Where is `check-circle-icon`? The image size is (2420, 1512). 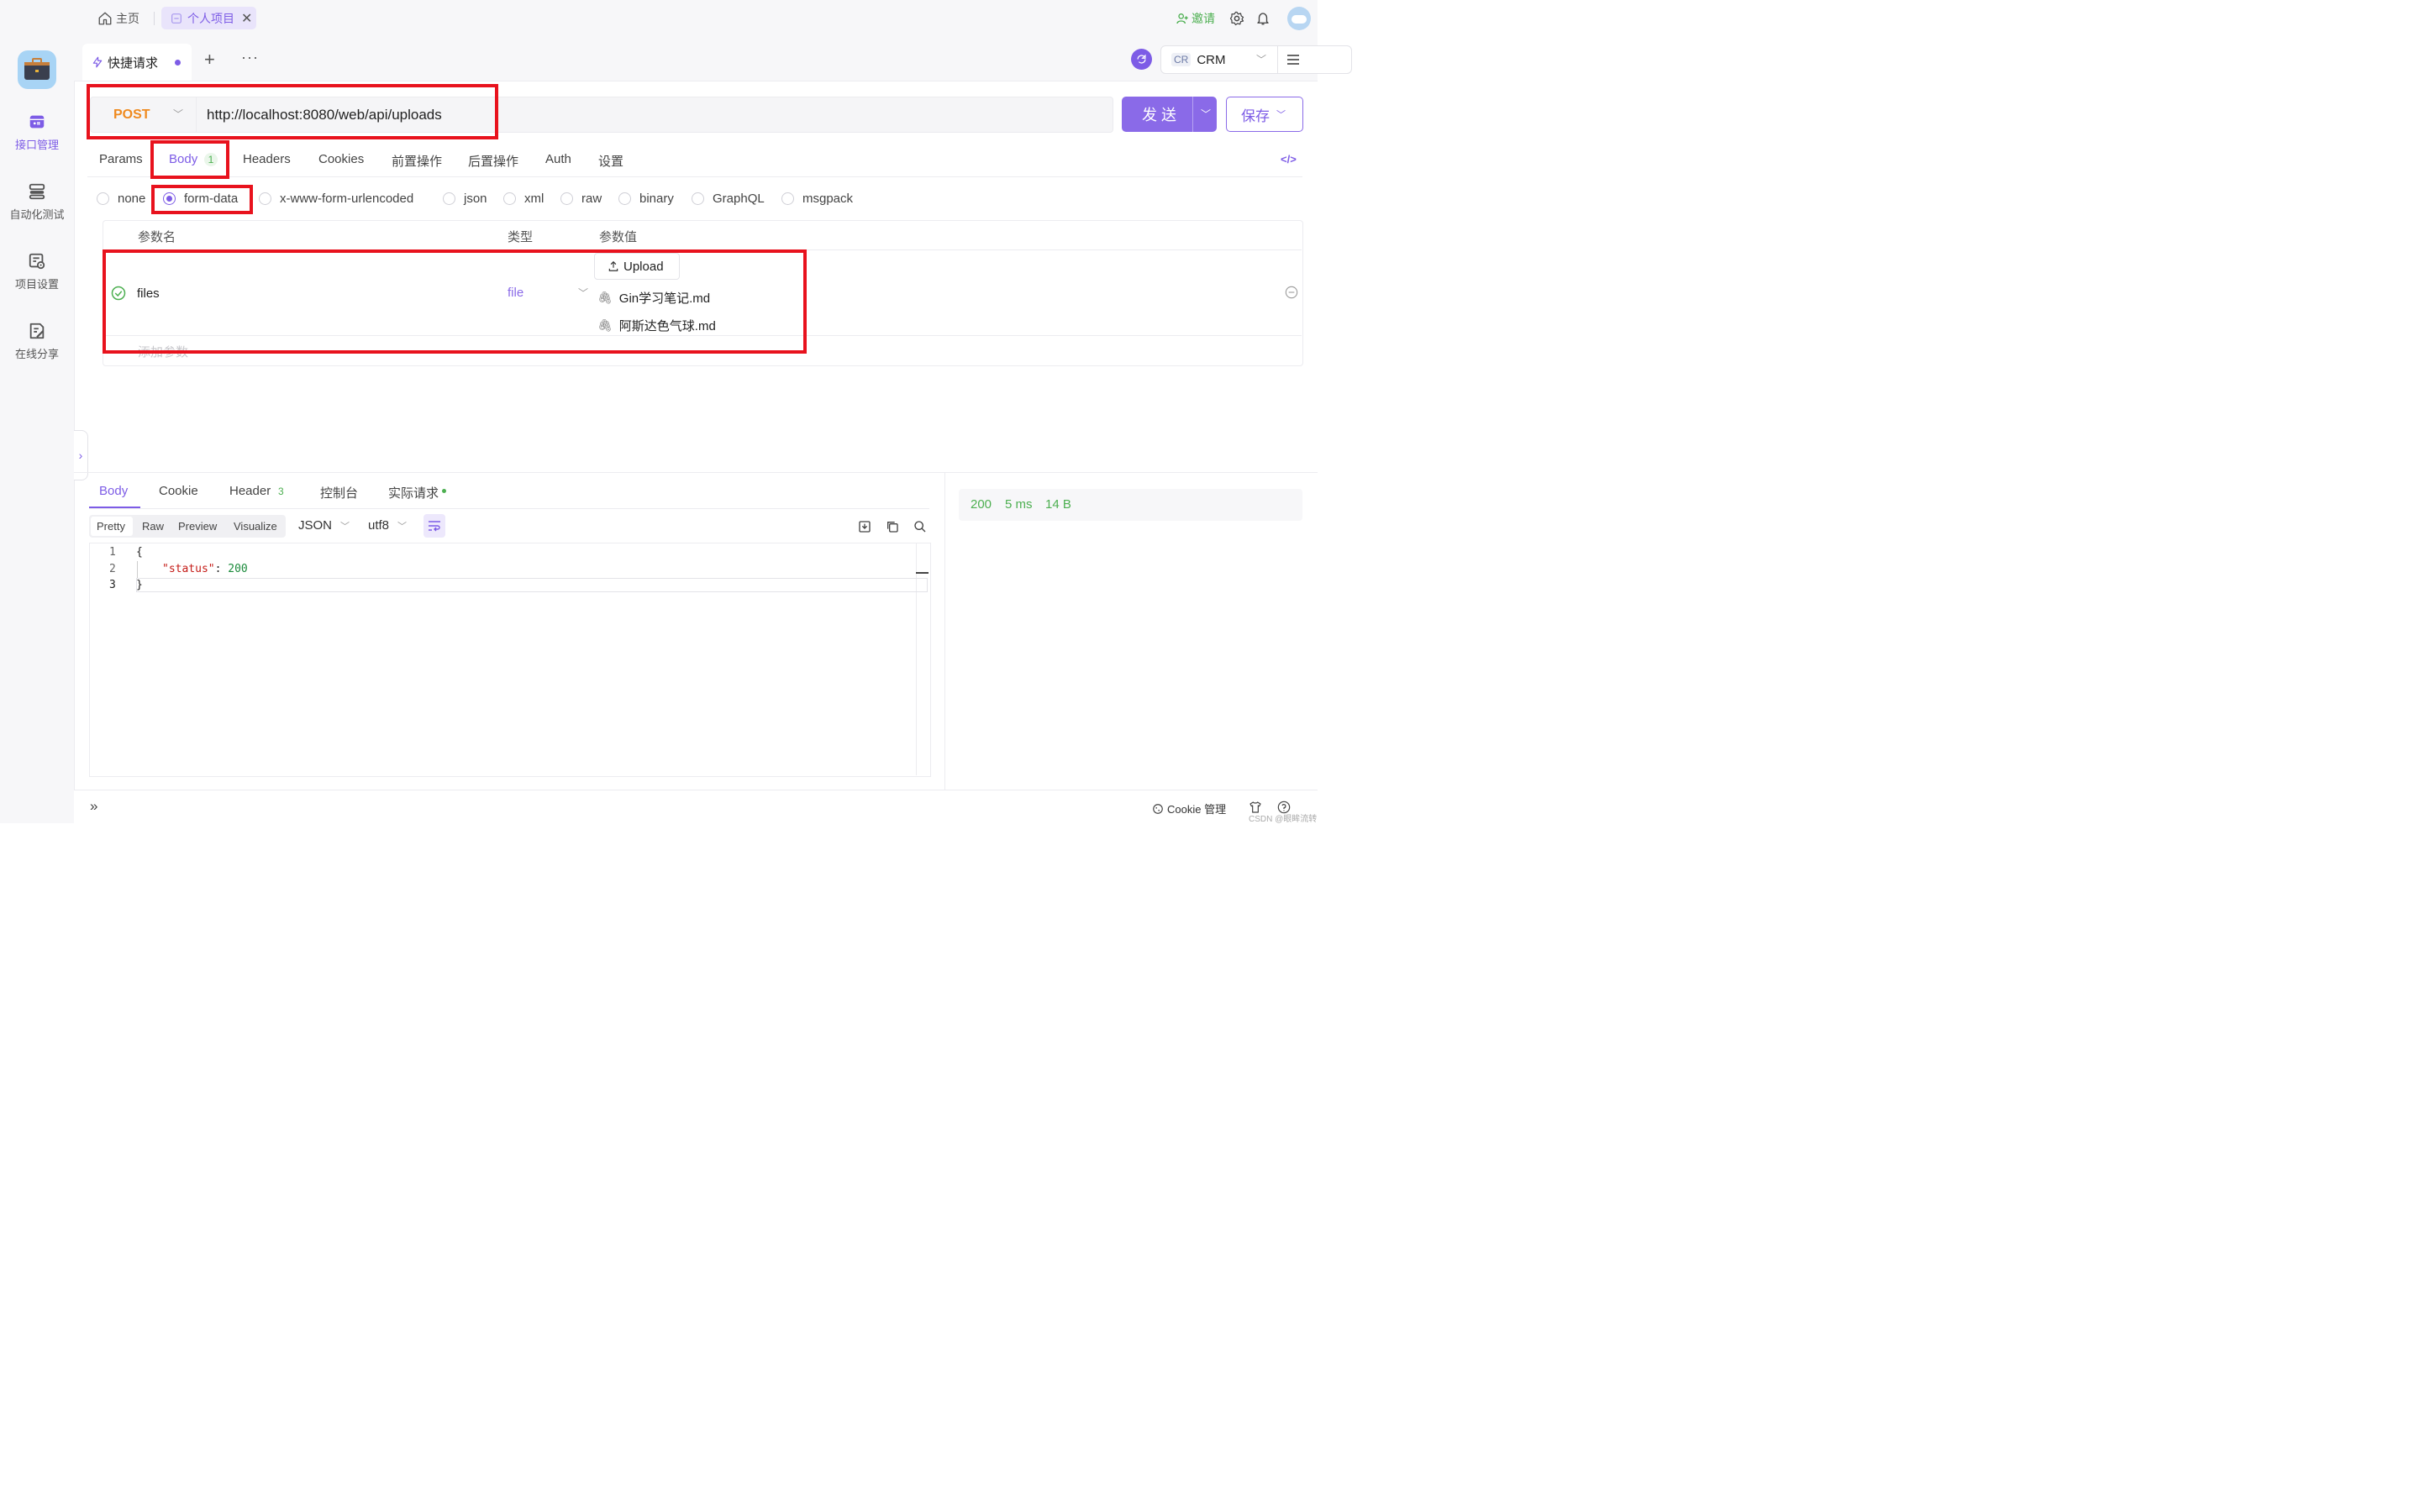
check-circle-icon is located at coordinates (118, 293).